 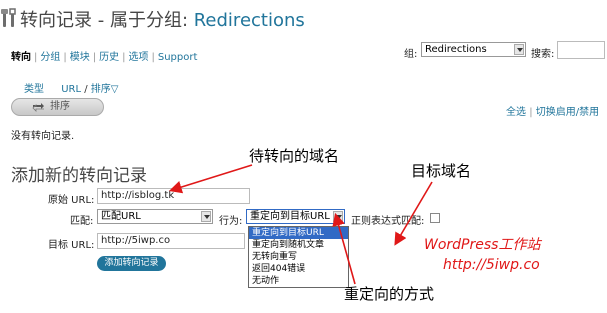 I want to click on arrow-to-target-url, so click(x=413, y=213).